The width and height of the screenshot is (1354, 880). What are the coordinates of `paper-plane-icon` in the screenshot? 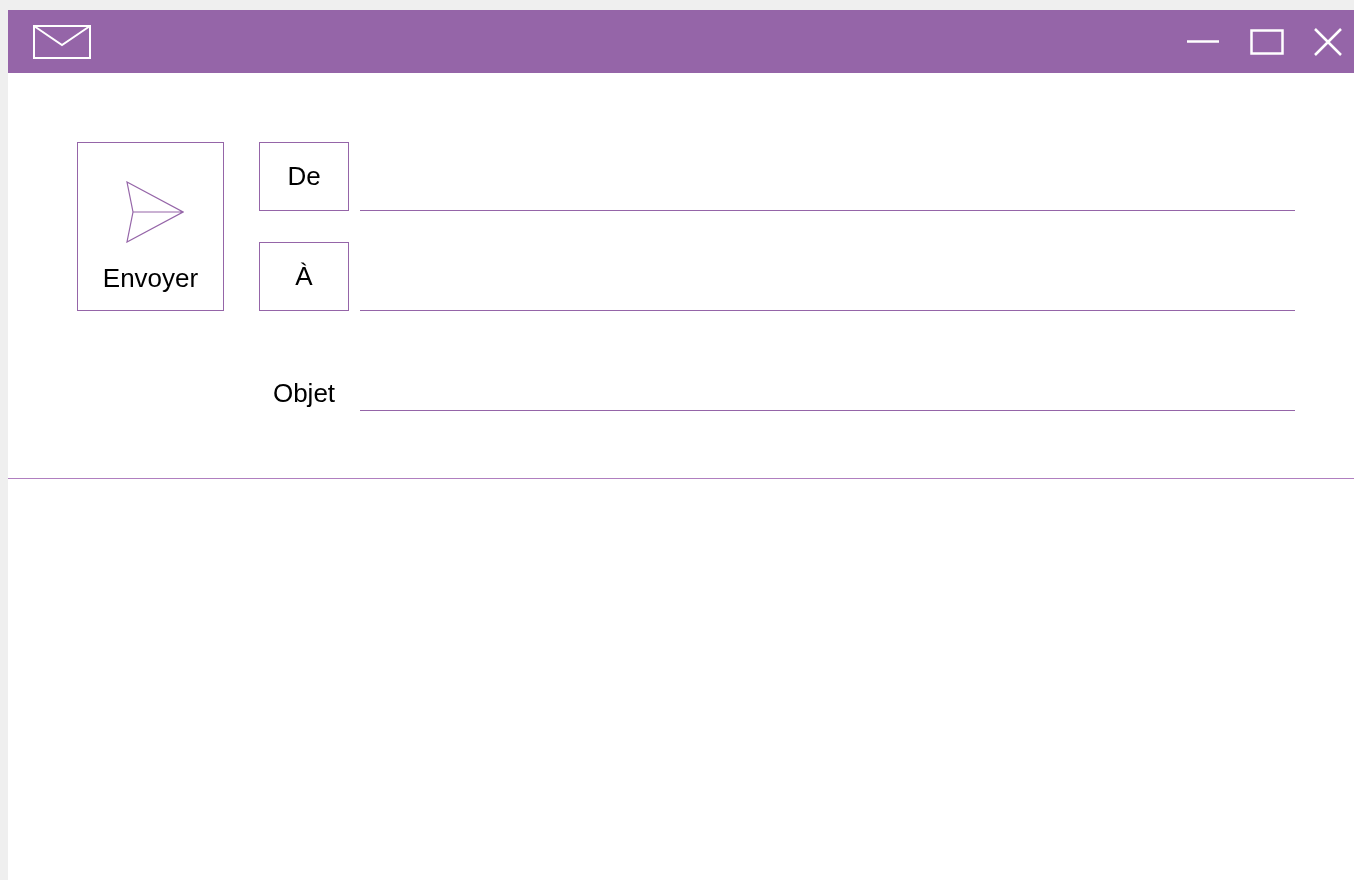 It's located at (154, 212).